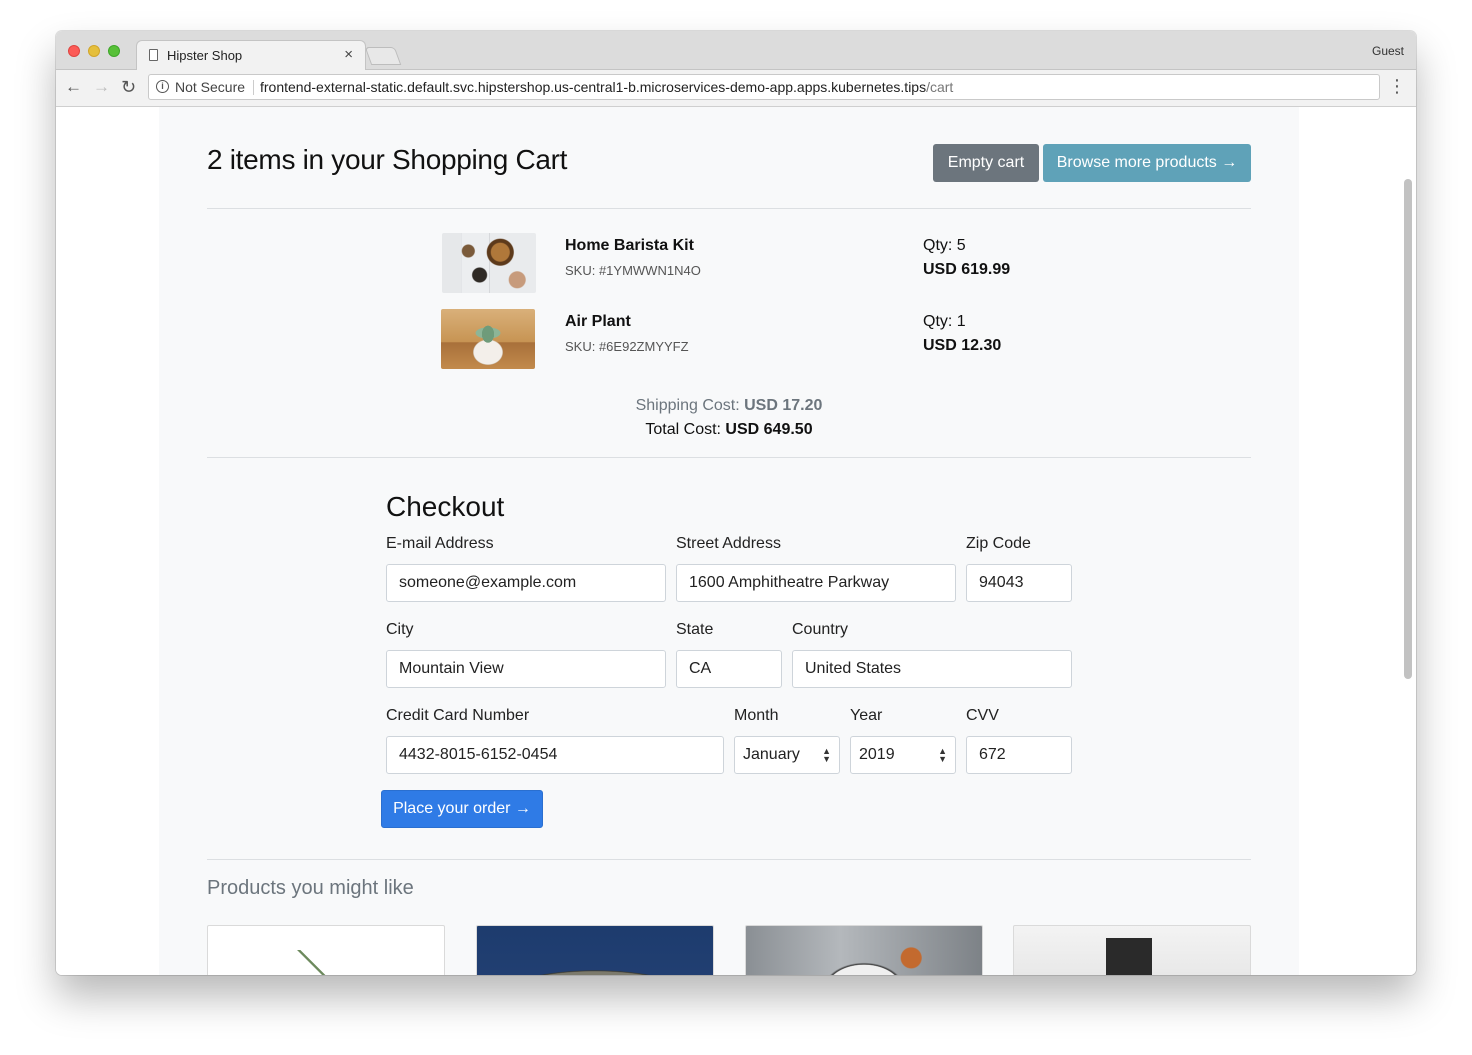 The width and height of the screenshot is (1472, 1055). I want to click on minimize-window-button, so click(94, 51).